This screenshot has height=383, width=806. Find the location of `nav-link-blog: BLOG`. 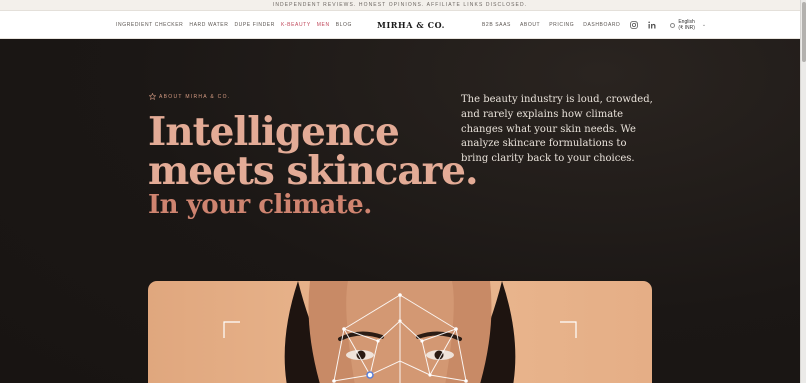

nav-link-blog: BLOG is located at coordinates (344, 25).